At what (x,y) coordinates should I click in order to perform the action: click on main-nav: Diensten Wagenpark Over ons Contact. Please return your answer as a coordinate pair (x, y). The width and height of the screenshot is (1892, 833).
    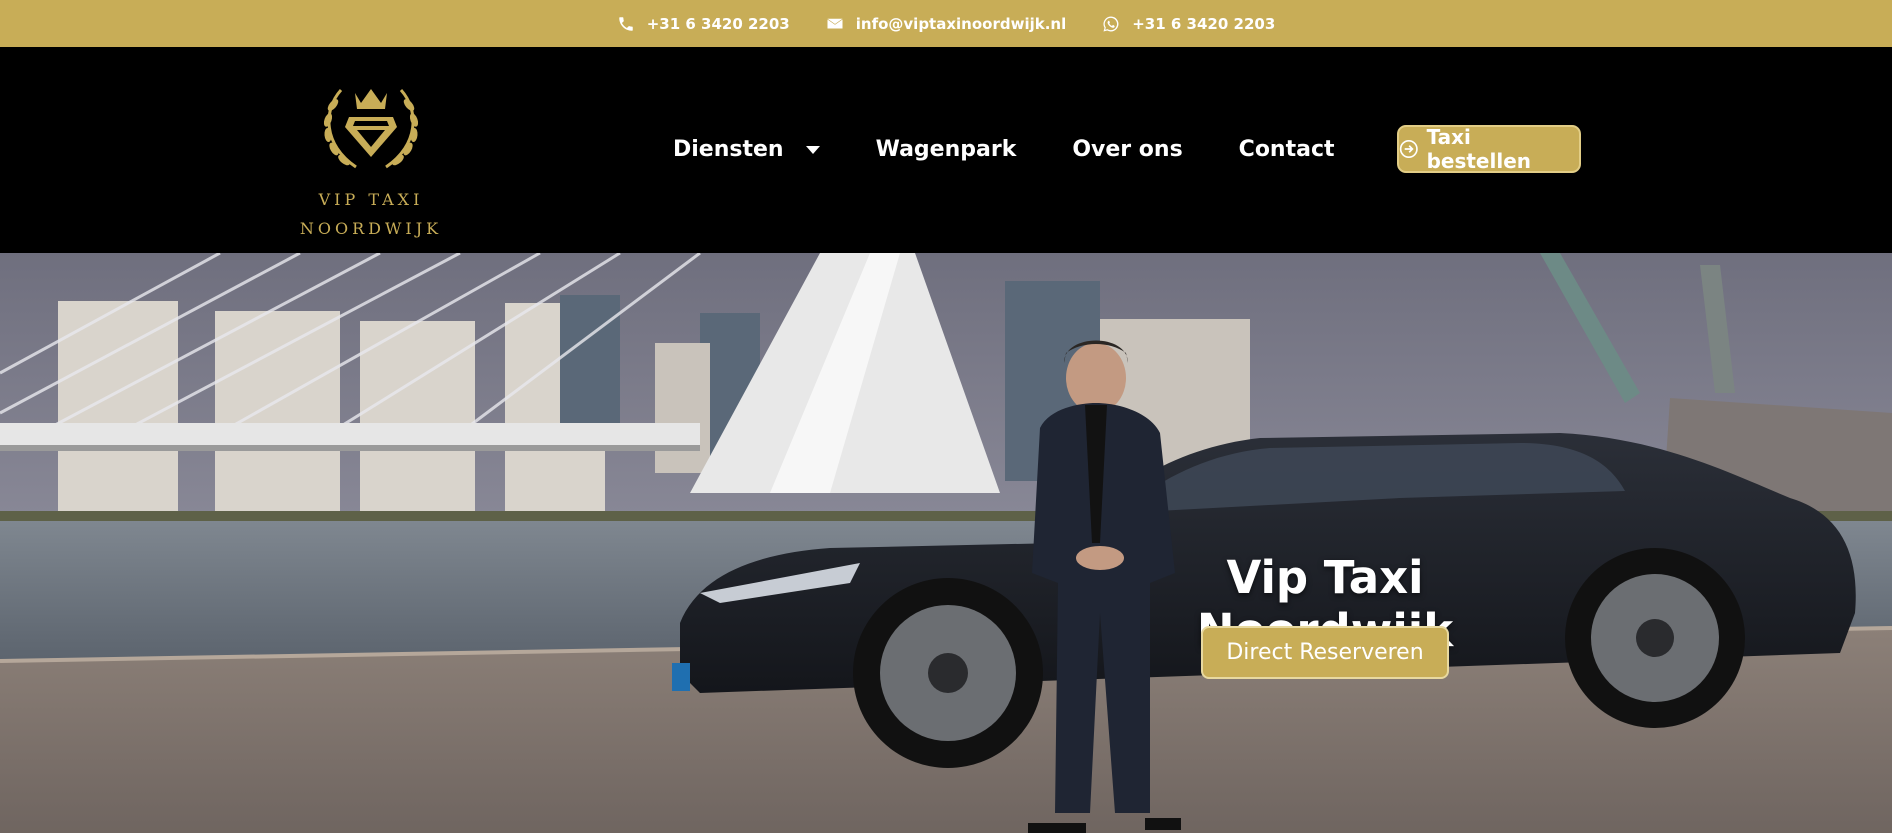
    Looking at the image, I should click on (1004, 149).